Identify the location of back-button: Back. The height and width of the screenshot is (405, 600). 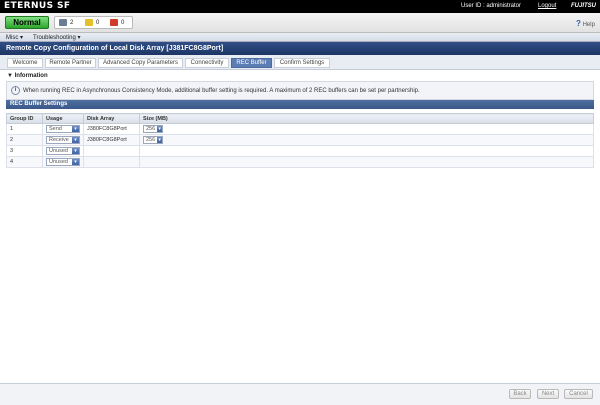
(520, 394).